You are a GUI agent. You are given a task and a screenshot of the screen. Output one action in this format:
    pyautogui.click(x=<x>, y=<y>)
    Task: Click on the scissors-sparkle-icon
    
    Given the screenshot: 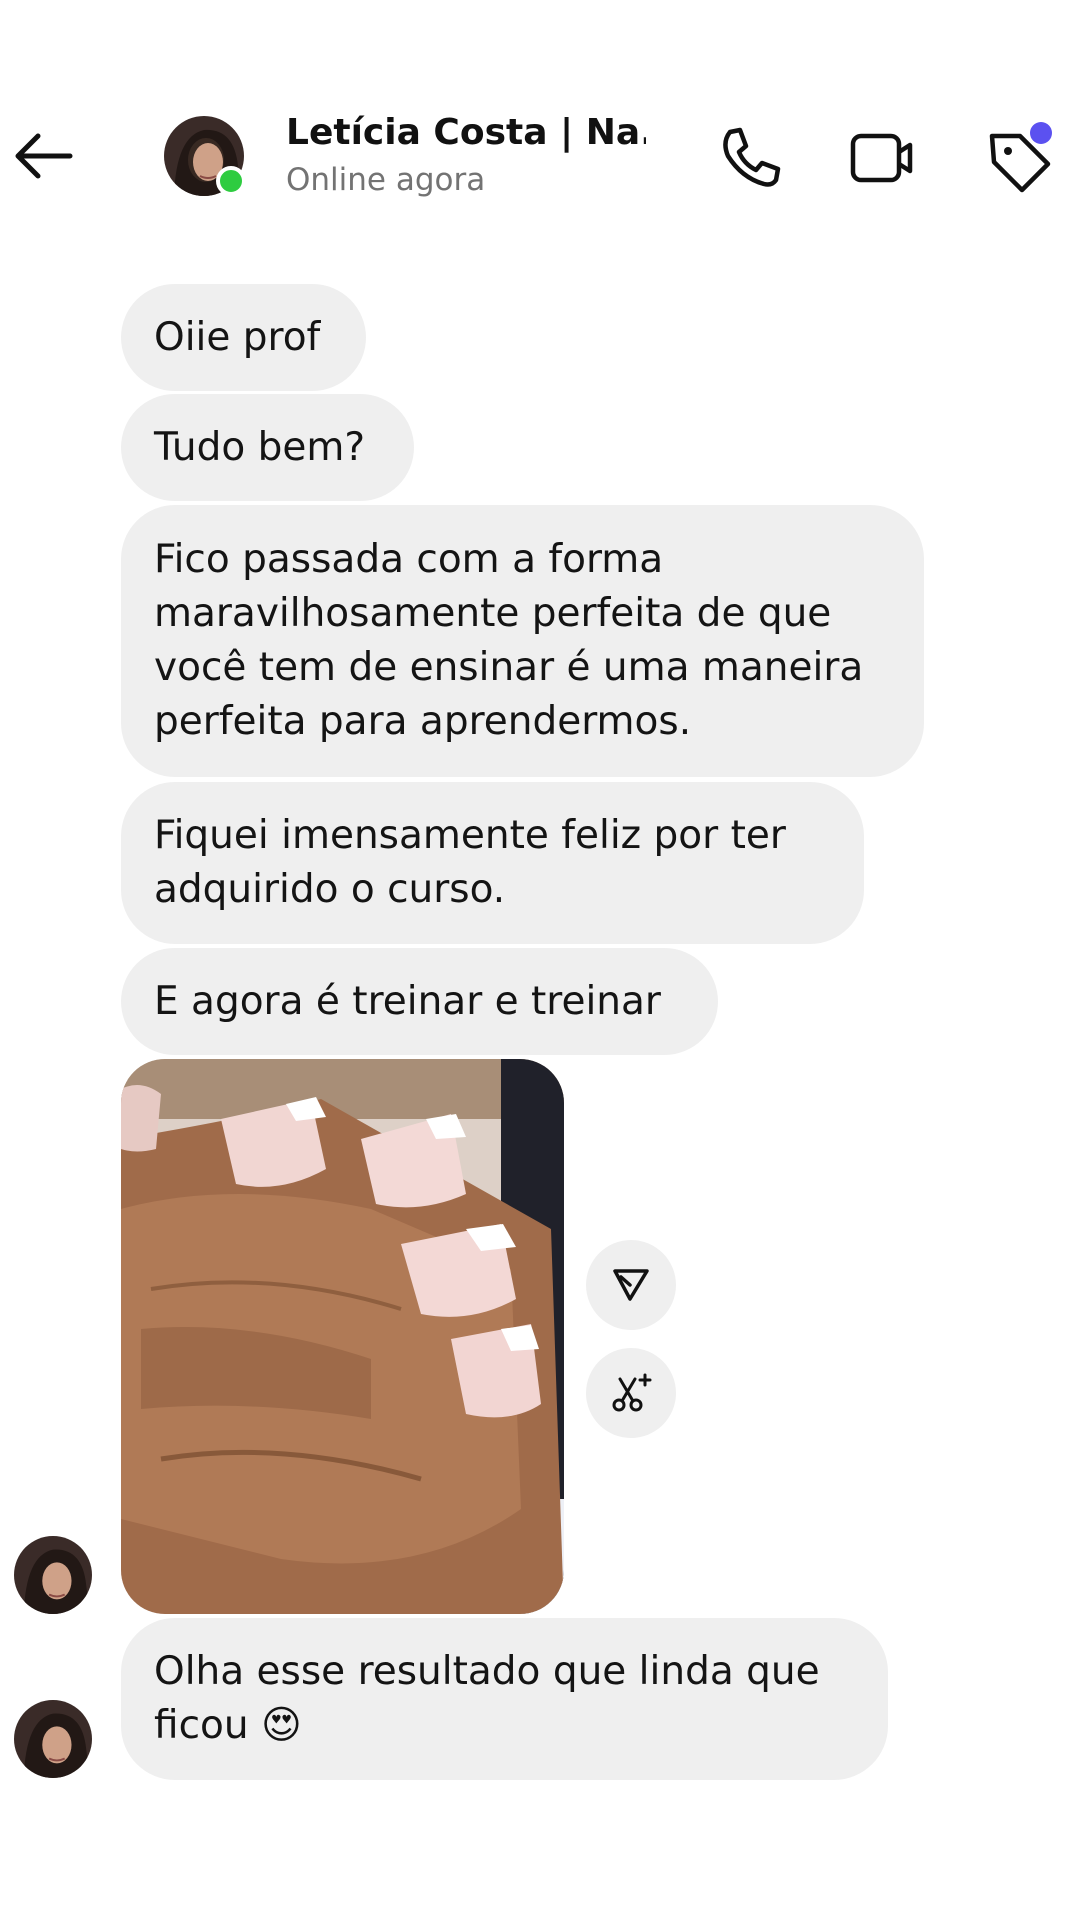 What is the action you would take?
    pyautogui.click(x=631, y=1393)
    